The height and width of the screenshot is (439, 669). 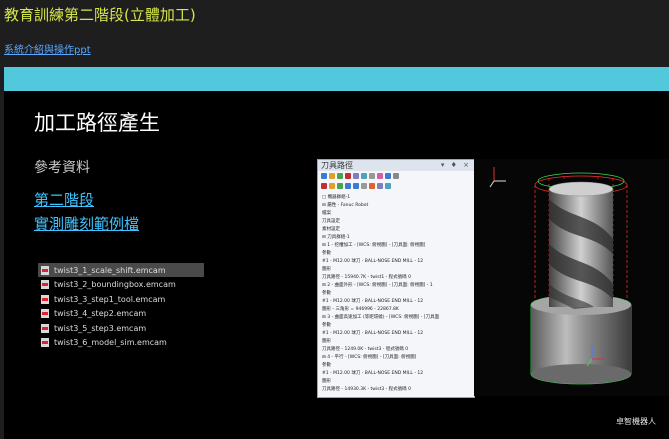 I want to click on file-name: twist3_6_model_sim.emcam, so click(x=110, y=342).